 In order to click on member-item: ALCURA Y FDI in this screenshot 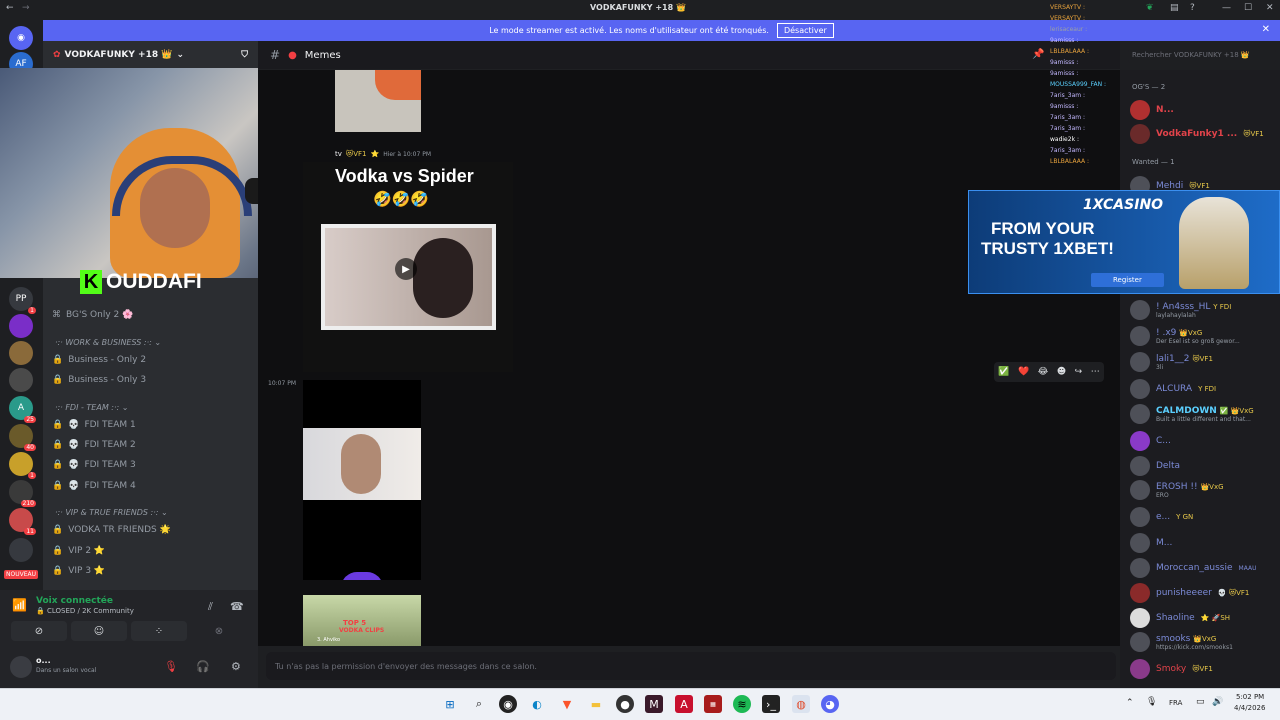, I will do `click(1173, 389)`.